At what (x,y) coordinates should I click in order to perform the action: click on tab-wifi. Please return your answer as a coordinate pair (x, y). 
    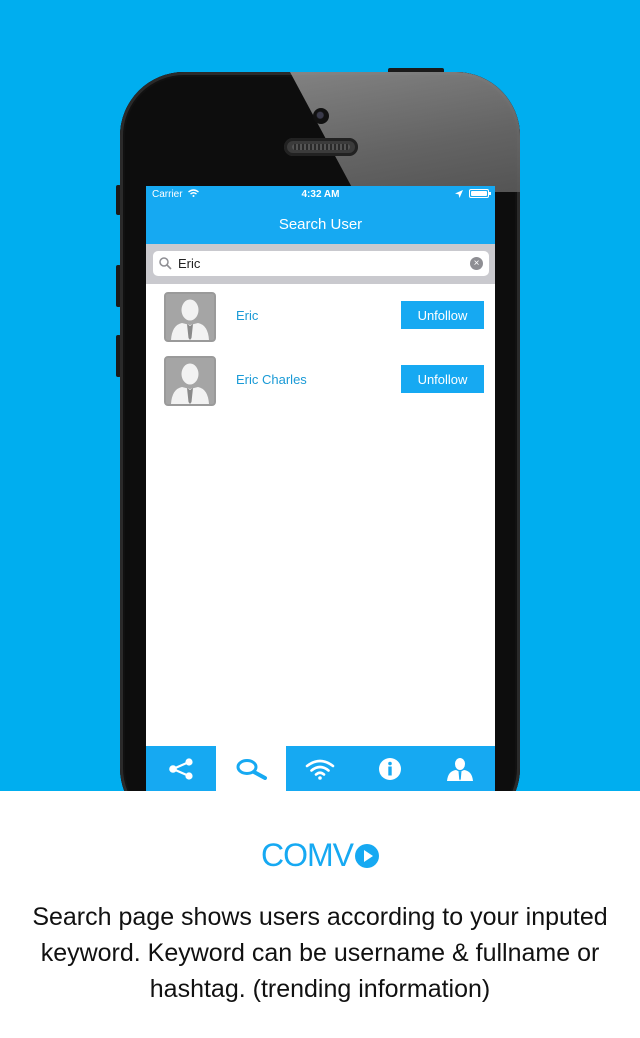
    Looking at the image, I should click on (321, 768).